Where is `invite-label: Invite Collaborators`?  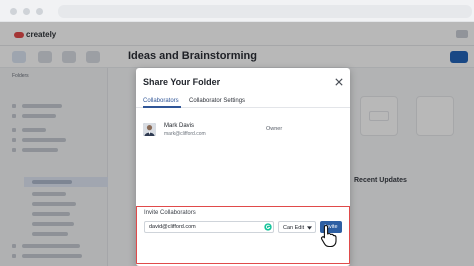 invite-label: Invite Collaborators is located at coordinates (170, 213).